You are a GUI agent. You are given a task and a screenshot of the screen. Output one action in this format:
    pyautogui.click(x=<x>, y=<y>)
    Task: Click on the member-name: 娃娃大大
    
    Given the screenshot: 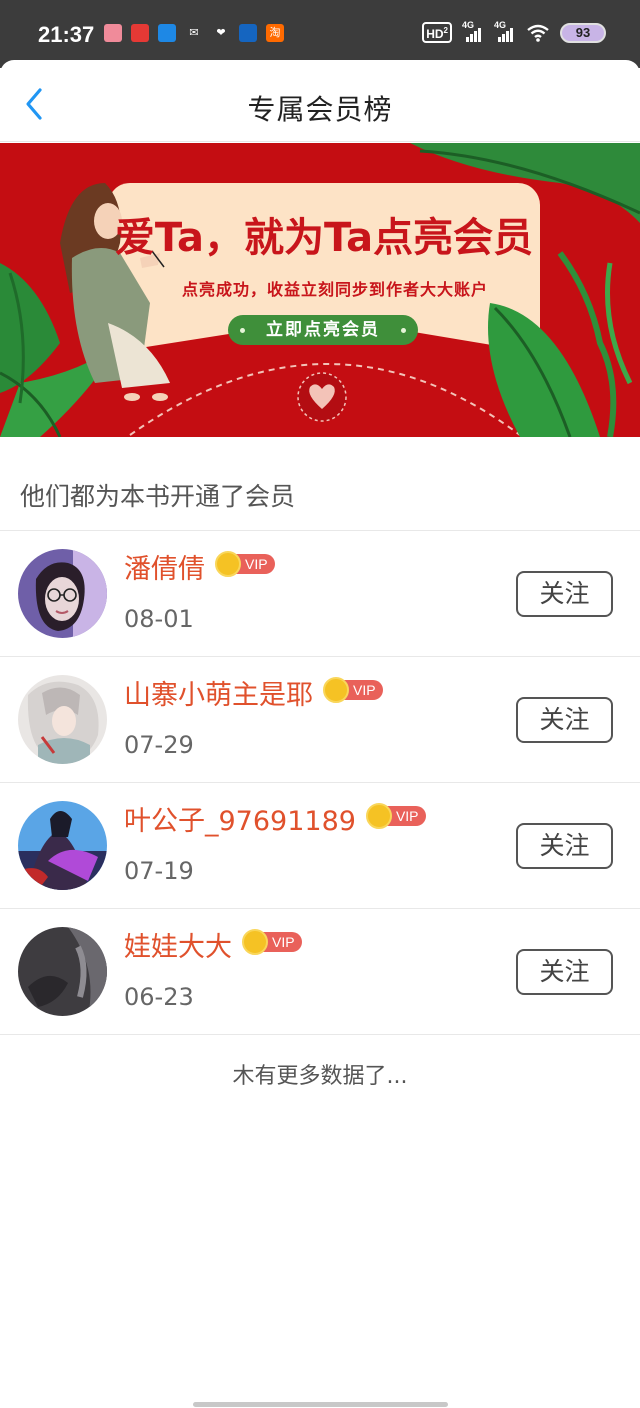 What is the action you would take?
    pyautogui.click(x=178, y=948)
    